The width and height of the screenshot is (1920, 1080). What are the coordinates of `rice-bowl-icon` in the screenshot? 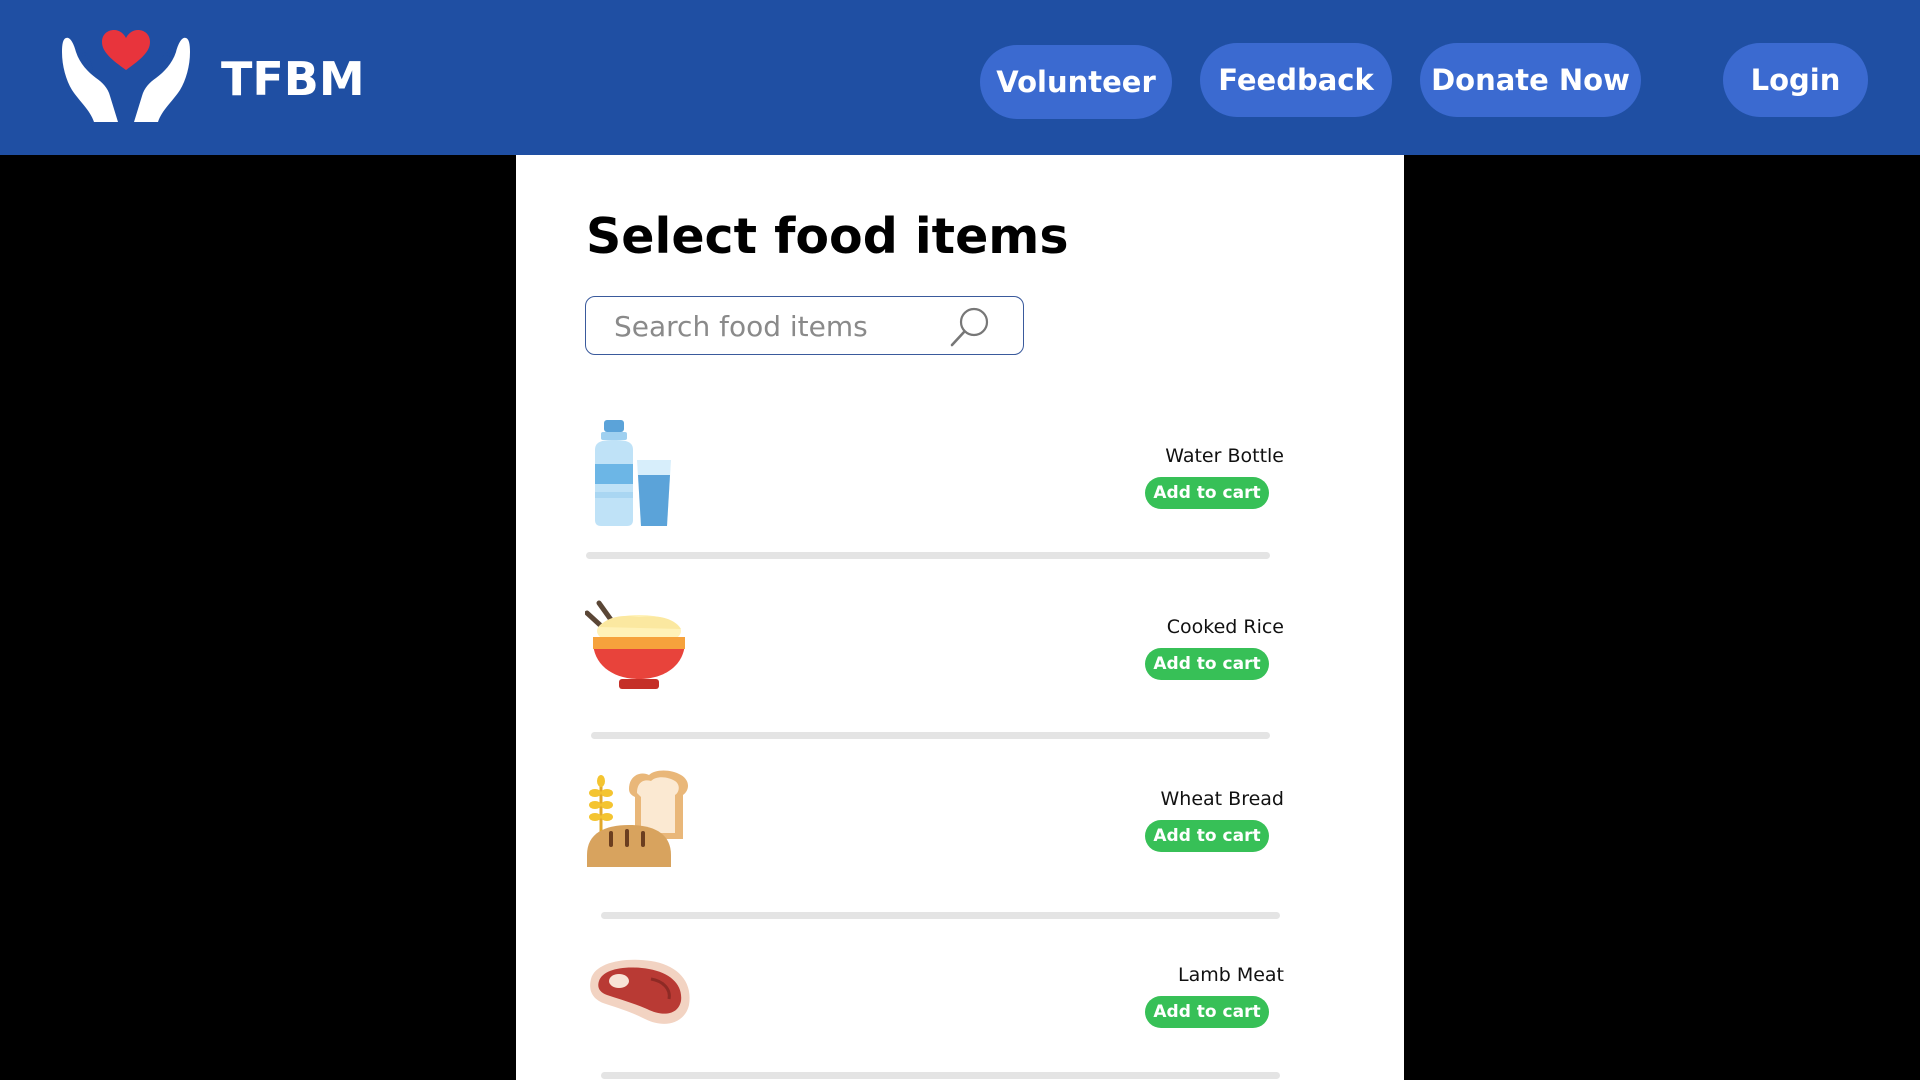 It's located at (639, 648).